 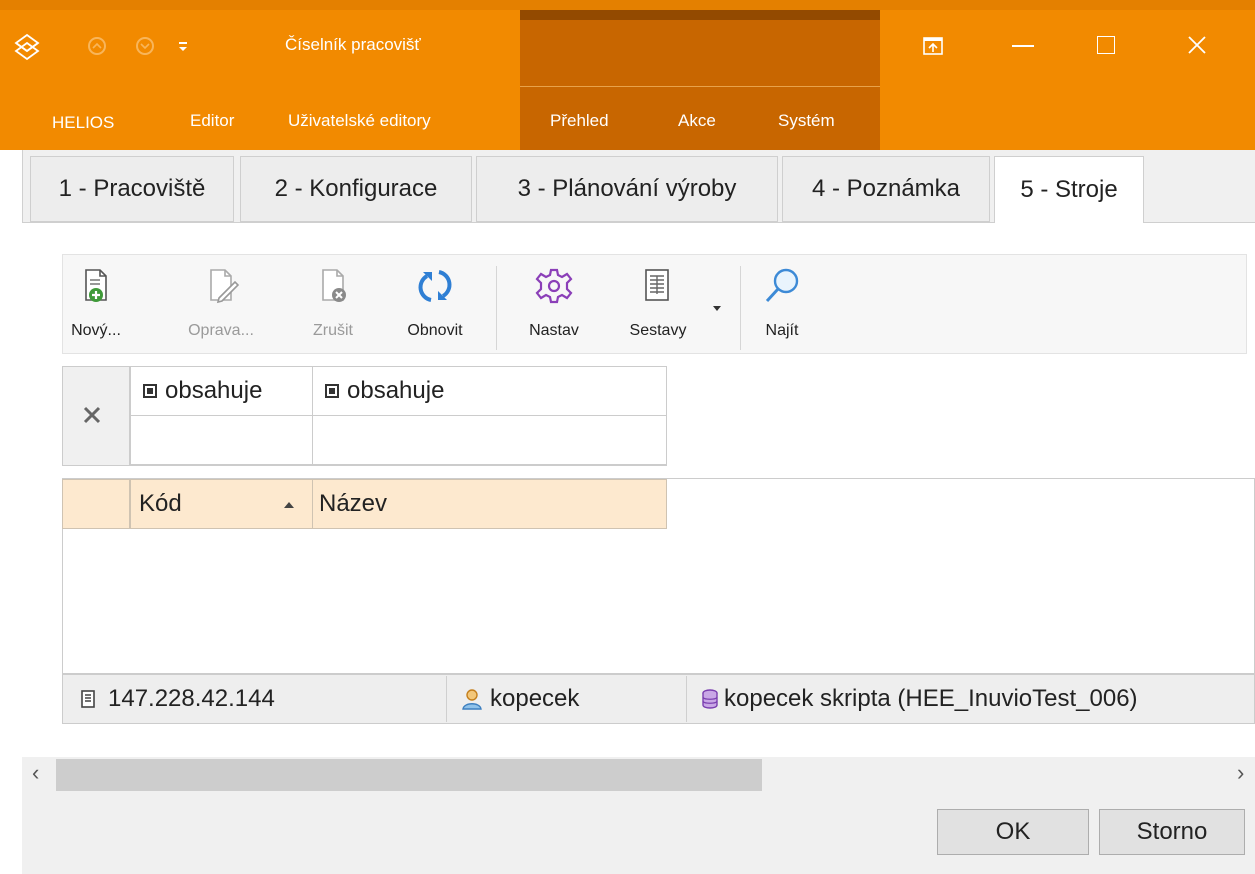 What do you see at coordinates (782, 330) in the screenshot?
I see `find-button-label: Najít` at bounding box center [782, 330].